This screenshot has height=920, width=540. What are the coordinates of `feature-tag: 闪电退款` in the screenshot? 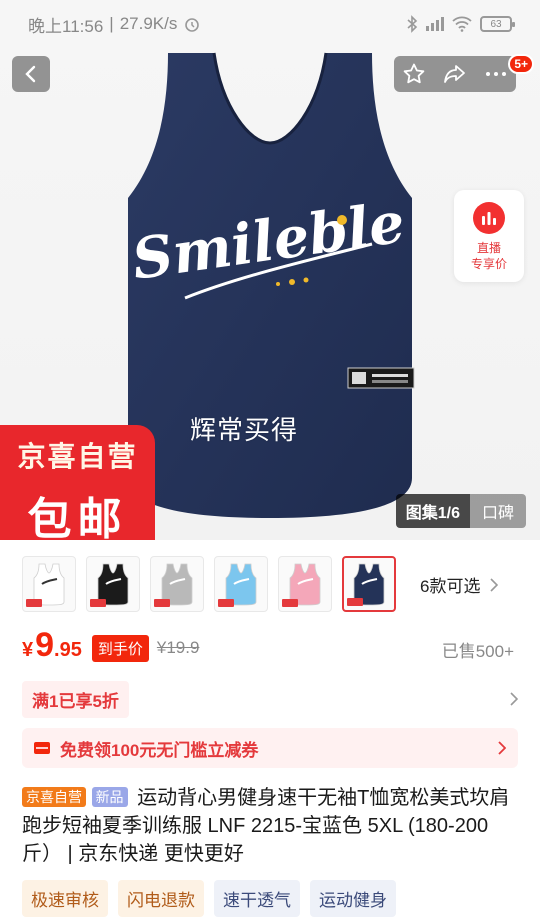 It's located at (161, 898).